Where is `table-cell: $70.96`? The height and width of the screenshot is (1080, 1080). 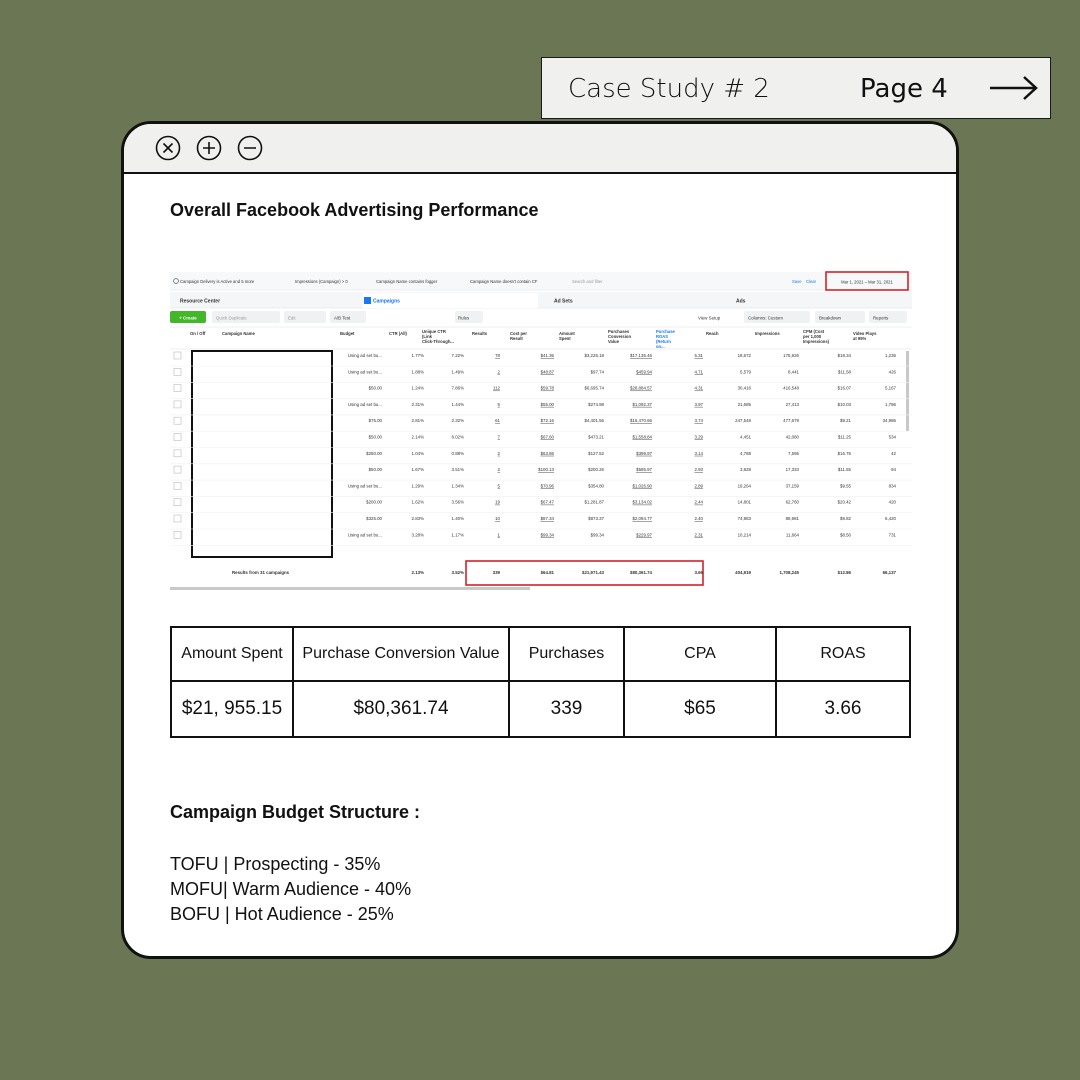
table-cell: $70.96 is located at coordinates (548, 485).